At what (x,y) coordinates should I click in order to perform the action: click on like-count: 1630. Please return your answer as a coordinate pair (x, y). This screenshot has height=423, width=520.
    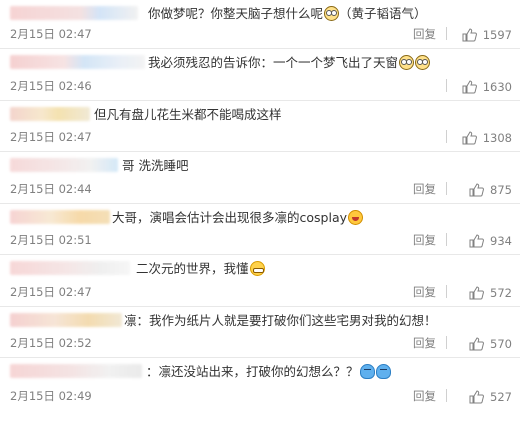
    Looking at the image, I should click on (497, 86).